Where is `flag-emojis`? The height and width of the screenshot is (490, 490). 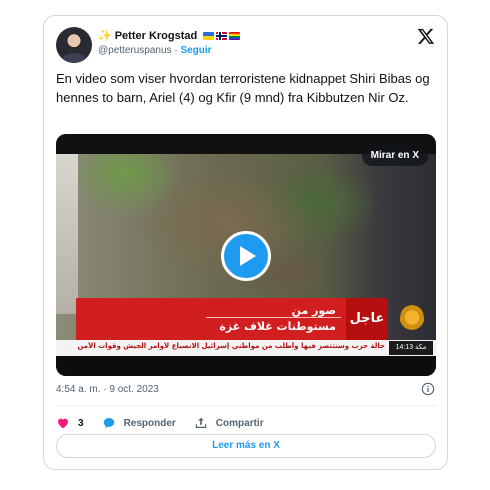 flag-emojis is located at coordinates (222, 35).